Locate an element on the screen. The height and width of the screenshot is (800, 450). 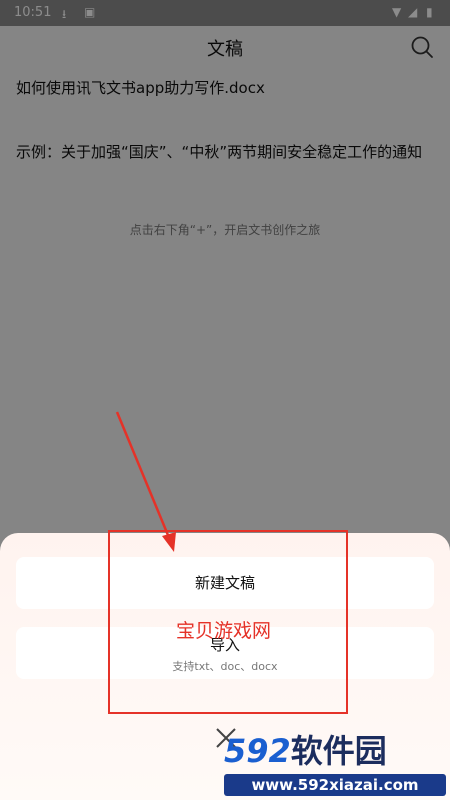
logo-number: 592 is located at coordinates (257, 751).